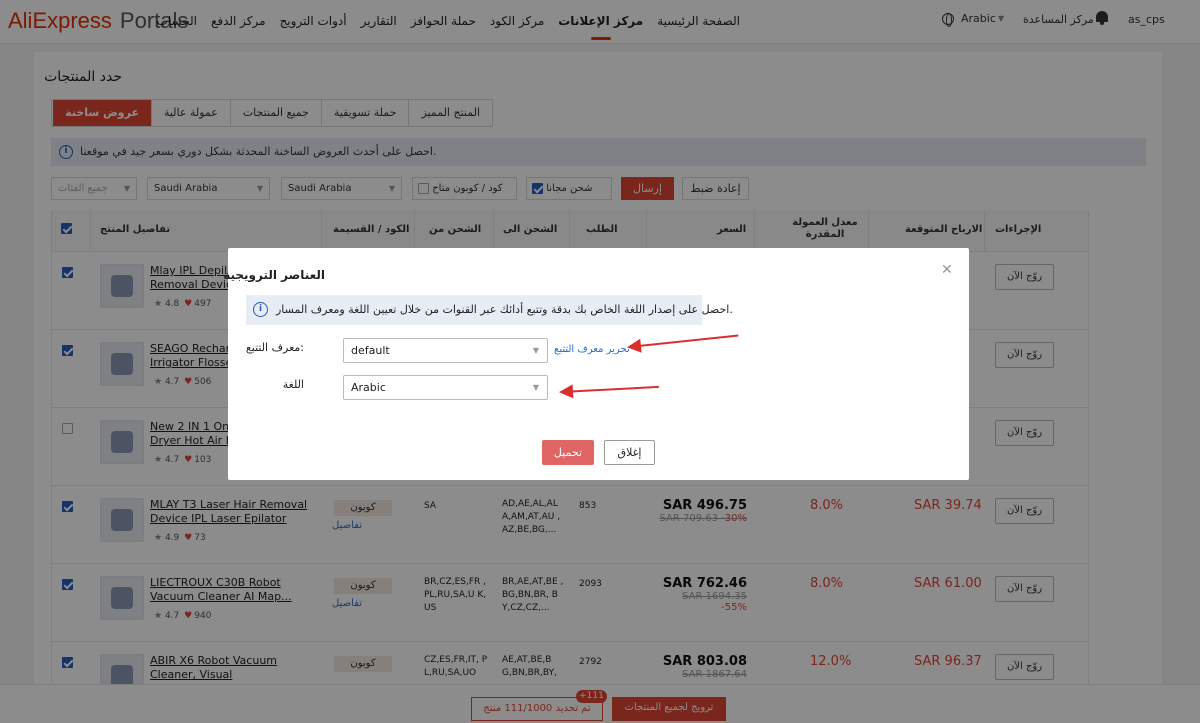  Describe the element at coordinates (274, 275) in the screenshot. I see `dialog-title: العناصر الترويجية` at that location.